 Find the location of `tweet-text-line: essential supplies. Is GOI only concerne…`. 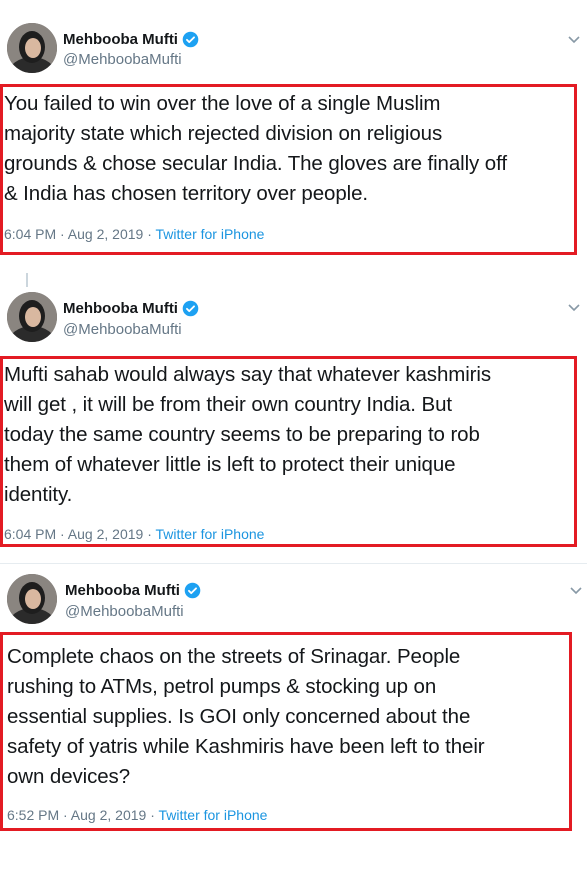

tweet-text-line: essential supplies. Is GOI only concerne… is located at coordinates (239, 716).